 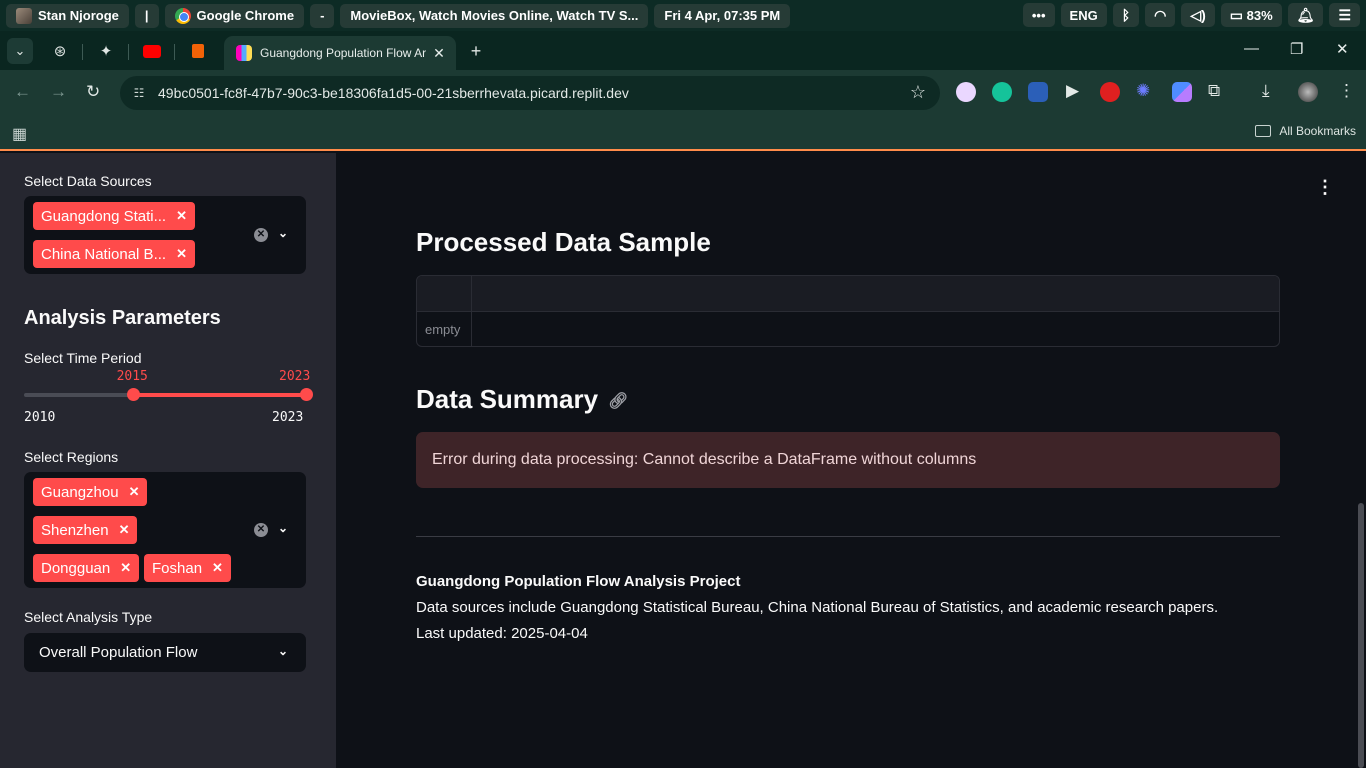 What do you see at coordinates (502, 633) in the screenshot?
I see `footer-updated: Last updated: 2025-04-04` at bounding box center [502, 633].